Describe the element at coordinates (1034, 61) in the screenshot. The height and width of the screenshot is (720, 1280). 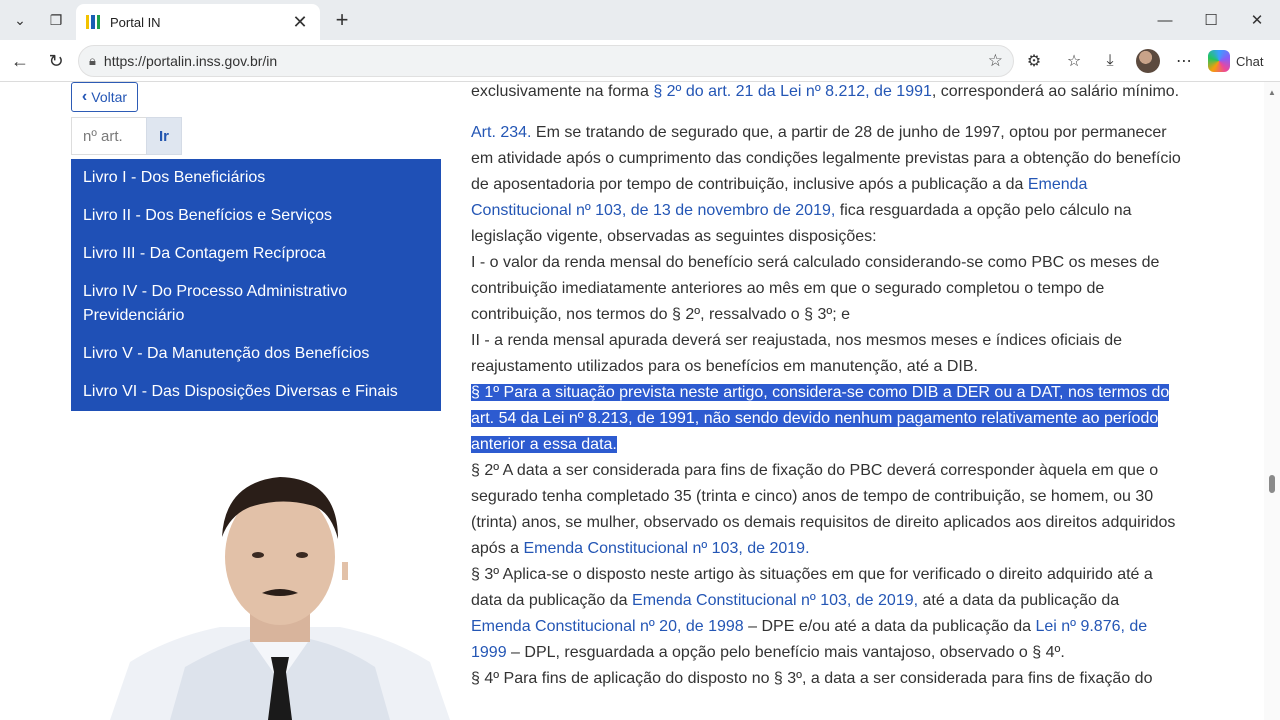
I see `extensions-icon: ⚙` at that location.